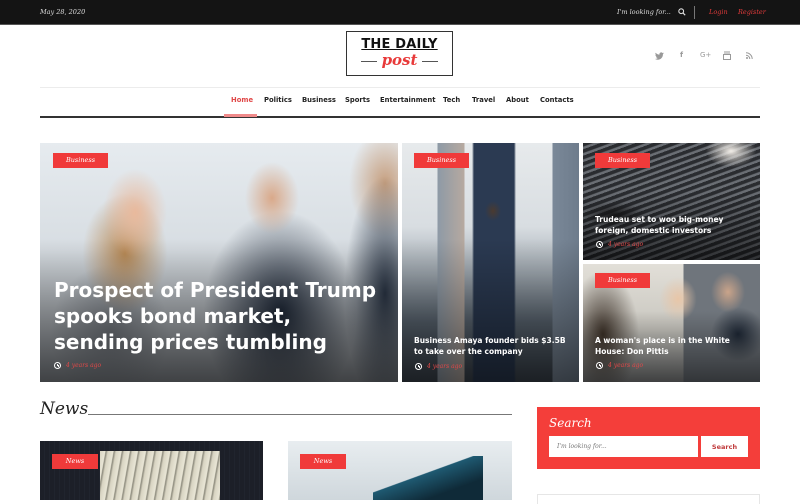 This screenshot has height=504, width=800. Describe the element at coordinates (400, 117) in the screenshot. I see `nav-bottom-divider` at that location.